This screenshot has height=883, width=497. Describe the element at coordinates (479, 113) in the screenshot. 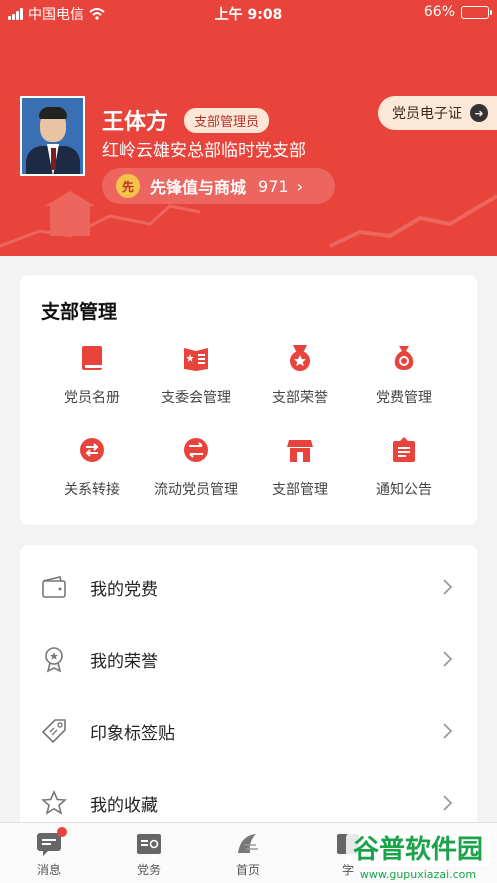

I see `arrow-right-icon: ➜` at that location.